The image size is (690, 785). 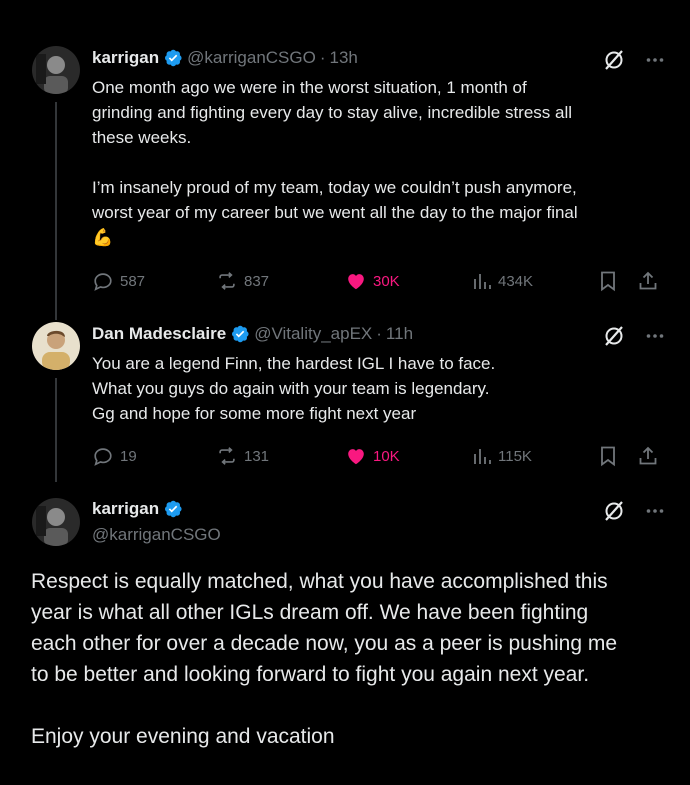 I want to click on author-handle: @Vitality_apEX, so click(x=313, y=334).